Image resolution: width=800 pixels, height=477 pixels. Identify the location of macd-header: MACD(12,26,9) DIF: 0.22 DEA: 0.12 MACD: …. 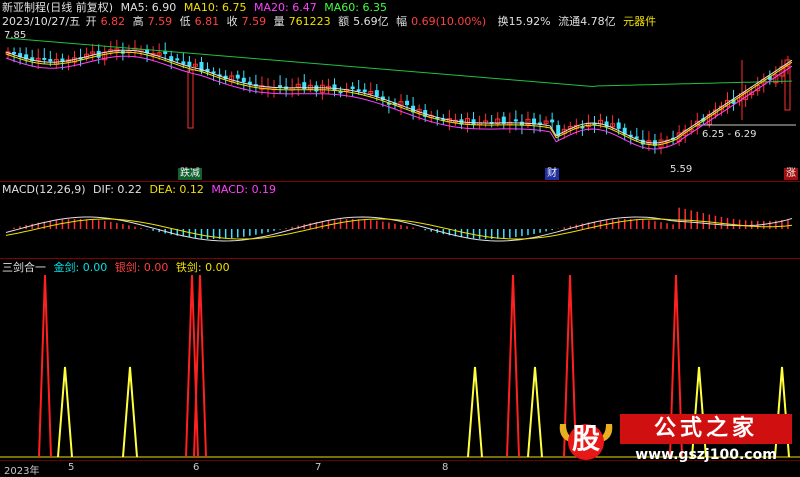
(141, 189).